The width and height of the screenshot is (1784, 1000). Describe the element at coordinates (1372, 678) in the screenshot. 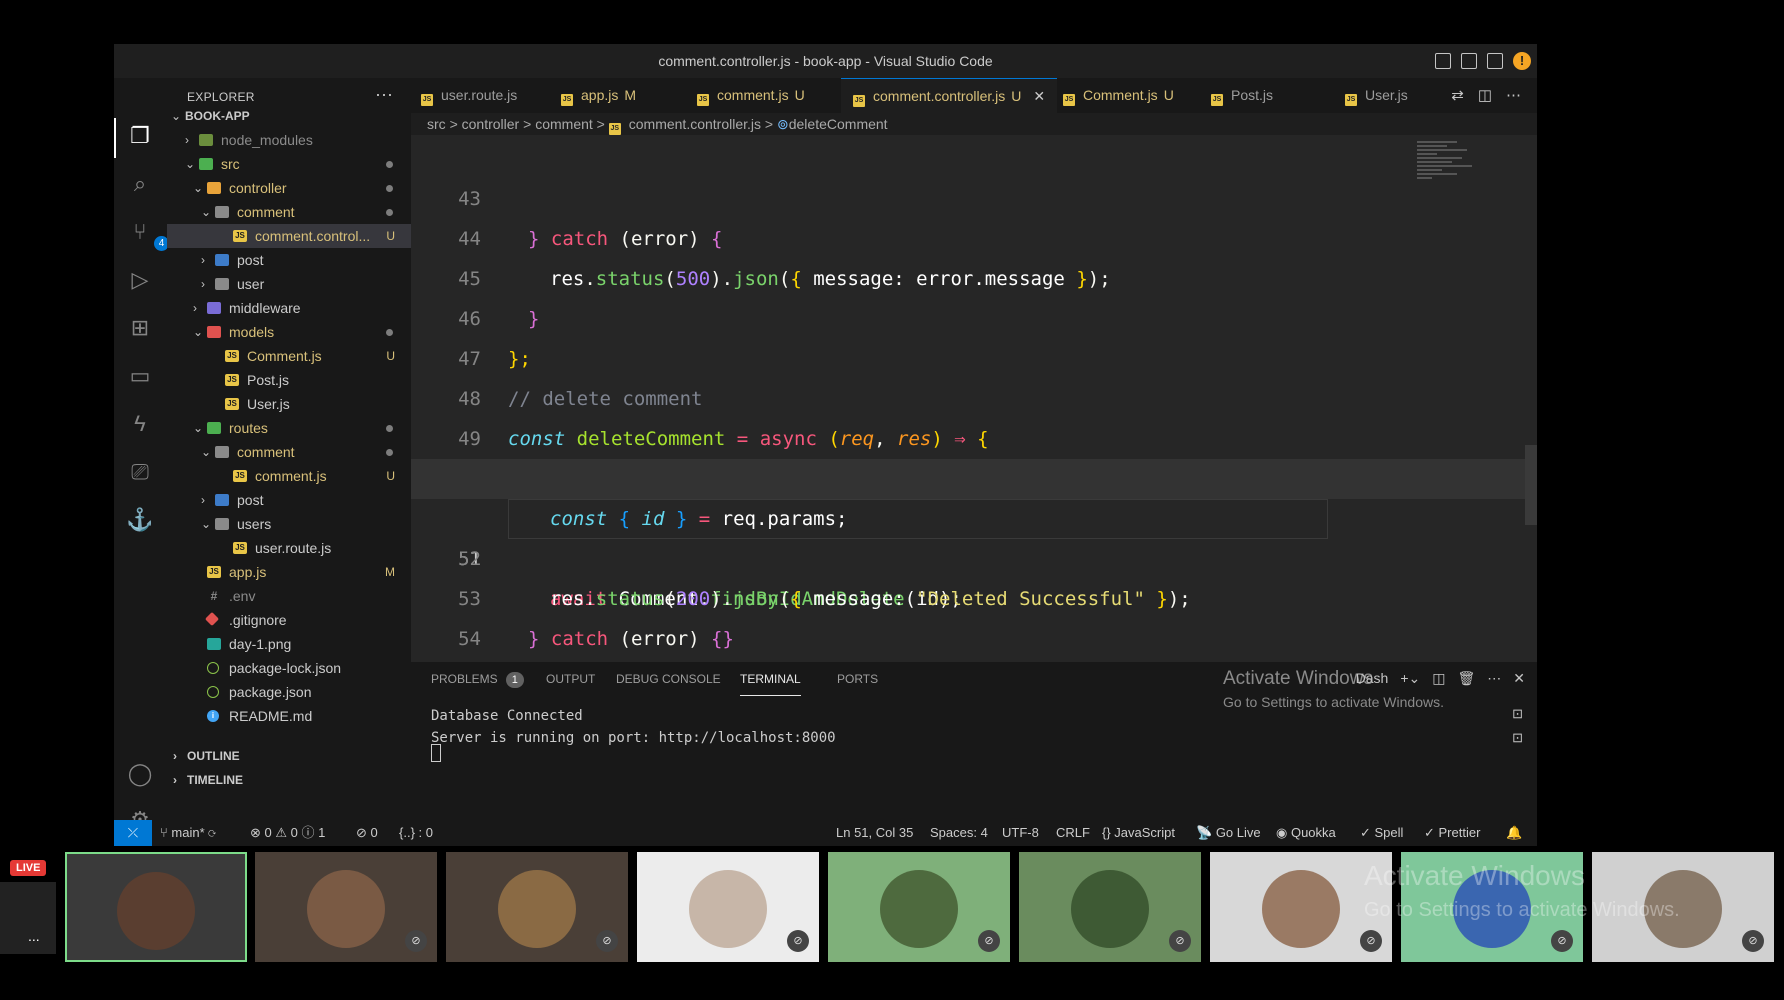

I see `terminal-shell-label: Dash` at that location.